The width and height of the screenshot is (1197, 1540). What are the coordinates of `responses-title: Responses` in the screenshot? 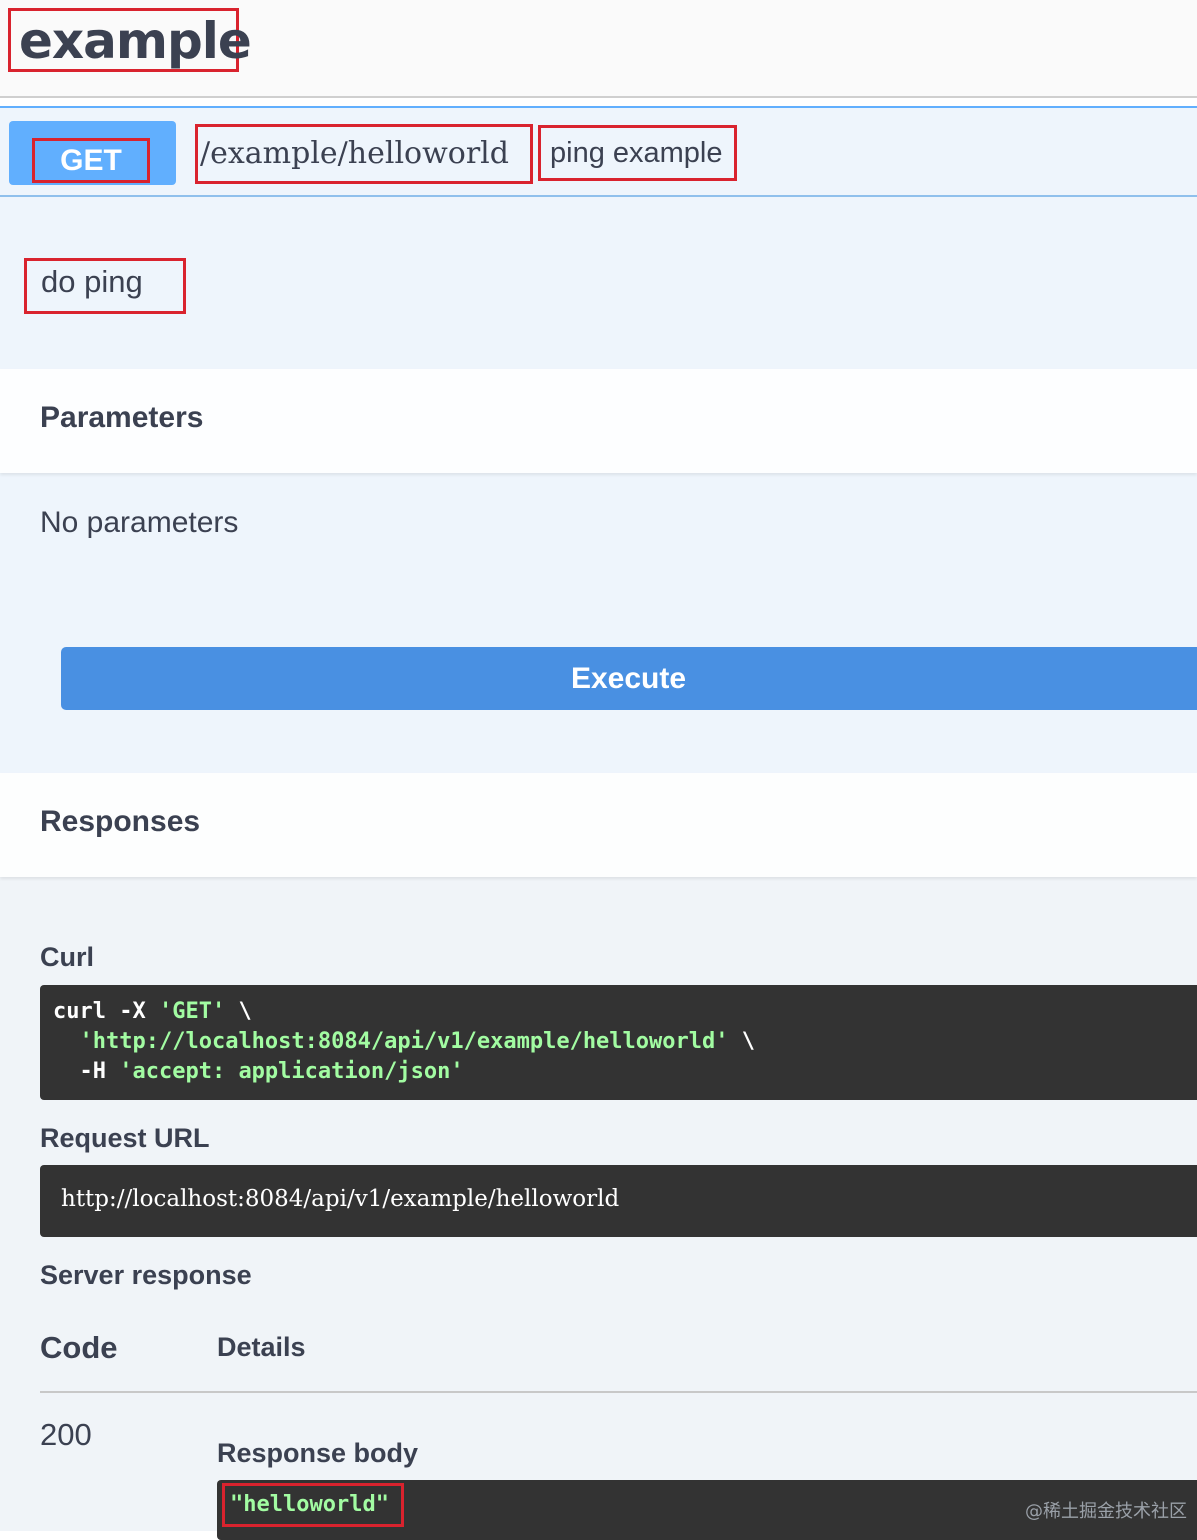 It's located at (120, 821).